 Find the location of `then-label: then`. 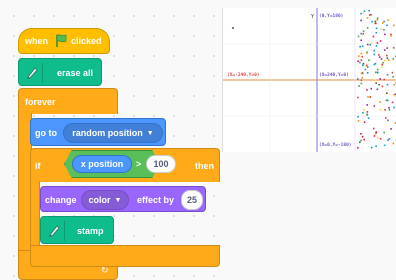

then-label: then is located at coordinates (204, 166).